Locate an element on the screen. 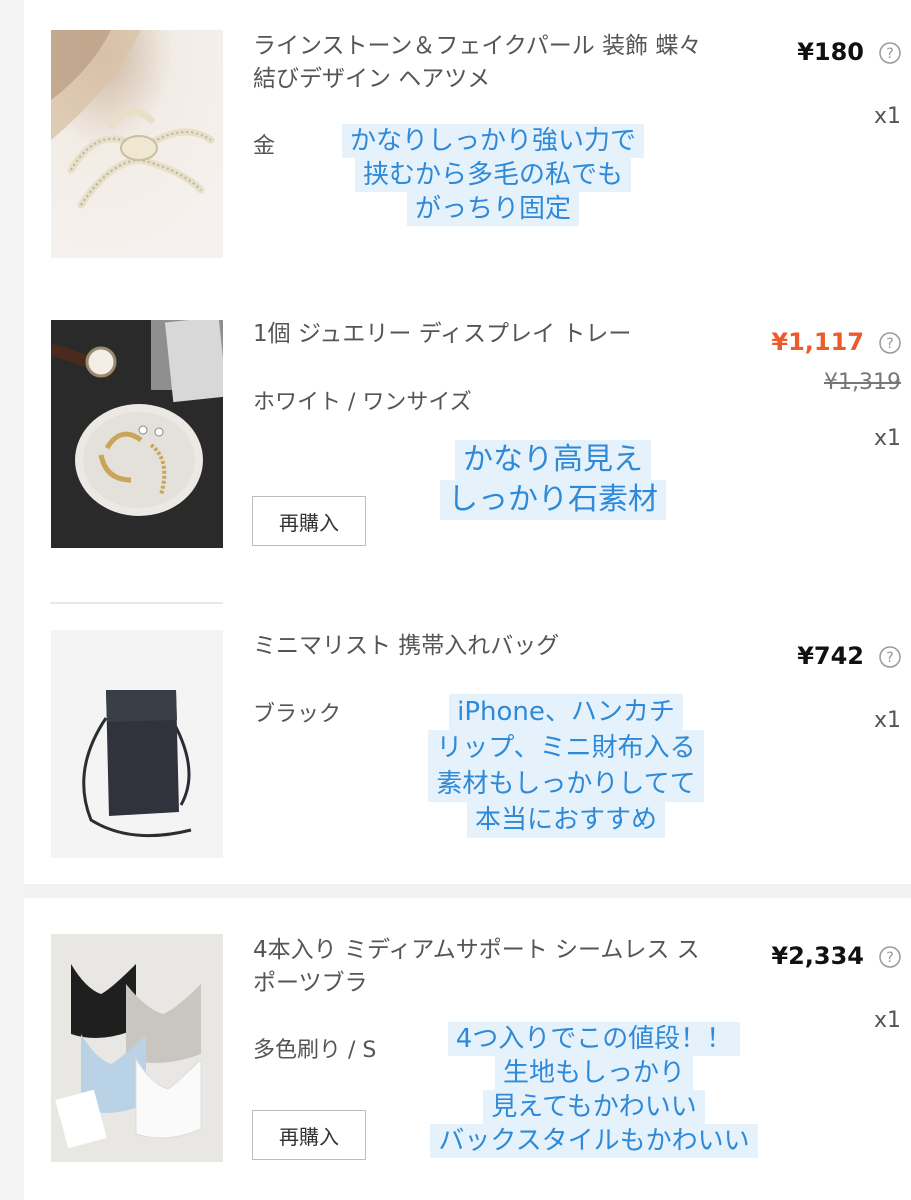 Image resolution: width=911 pixels, height=1200 pixels. phone-bag-photo is located at coordinates (137, 744).